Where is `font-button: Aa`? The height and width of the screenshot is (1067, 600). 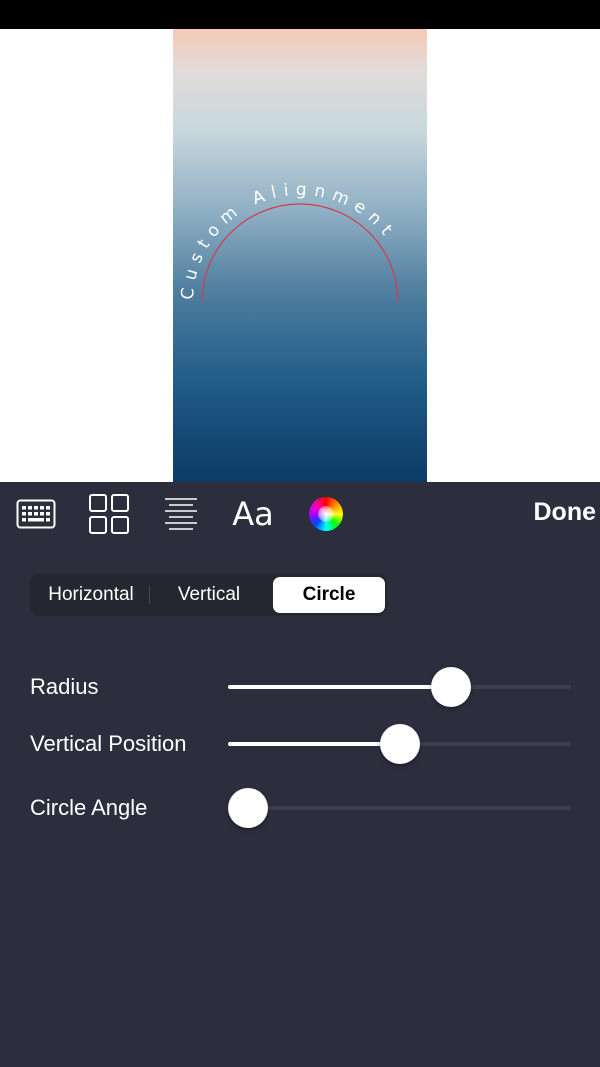 font-button: Aa is located at coordinates (253, 514).